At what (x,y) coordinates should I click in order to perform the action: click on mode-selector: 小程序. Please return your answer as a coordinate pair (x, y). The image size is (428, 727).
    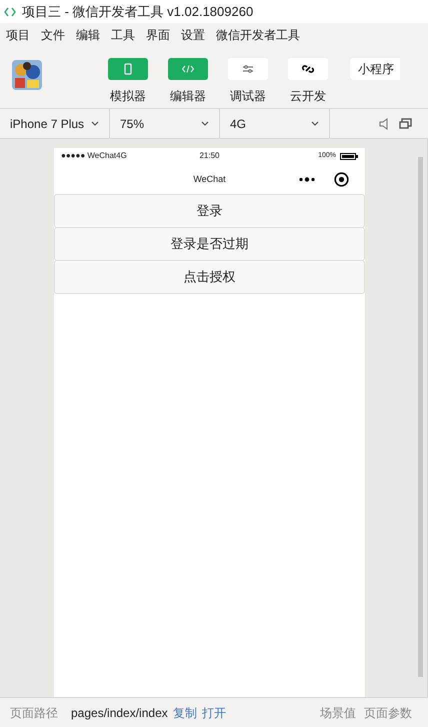
    Looking at the image, I should click on (375, 69).